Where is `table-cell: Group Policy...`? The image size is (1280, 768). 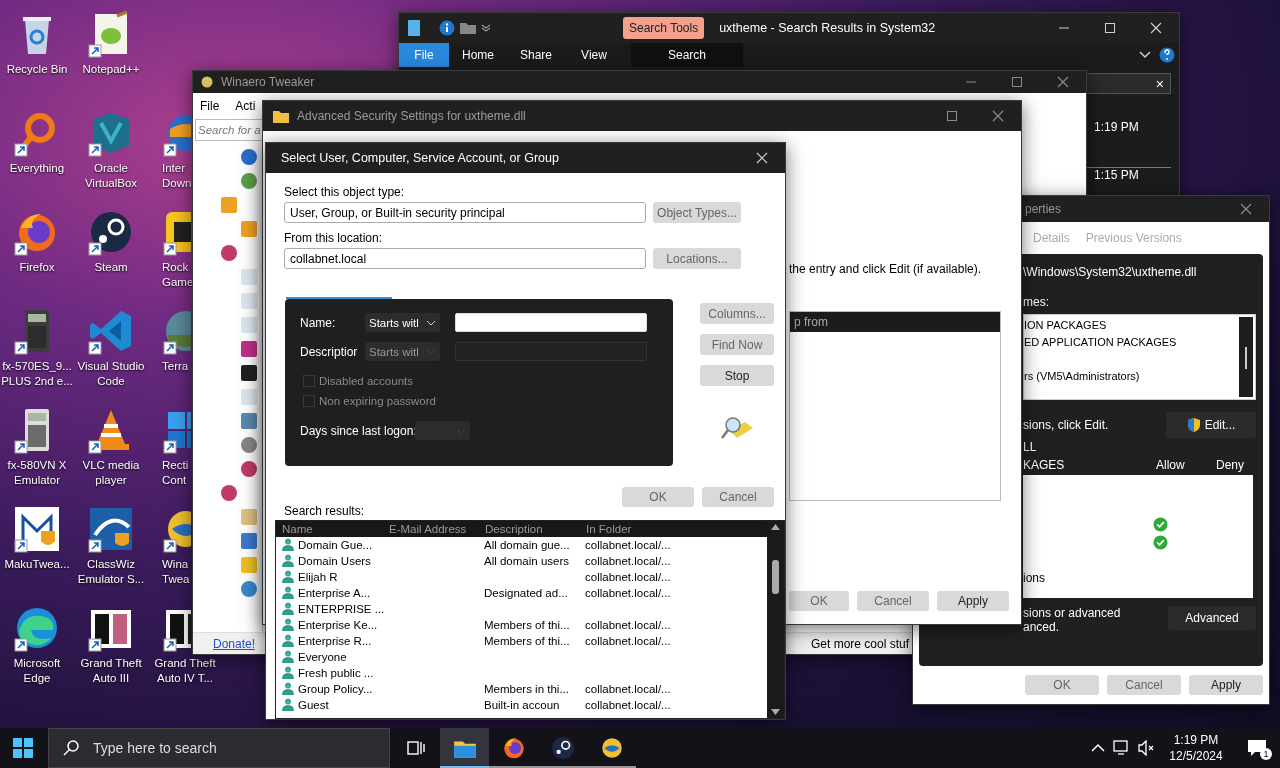 table-cell: Group Policy... is located at coordinates (343, 689).